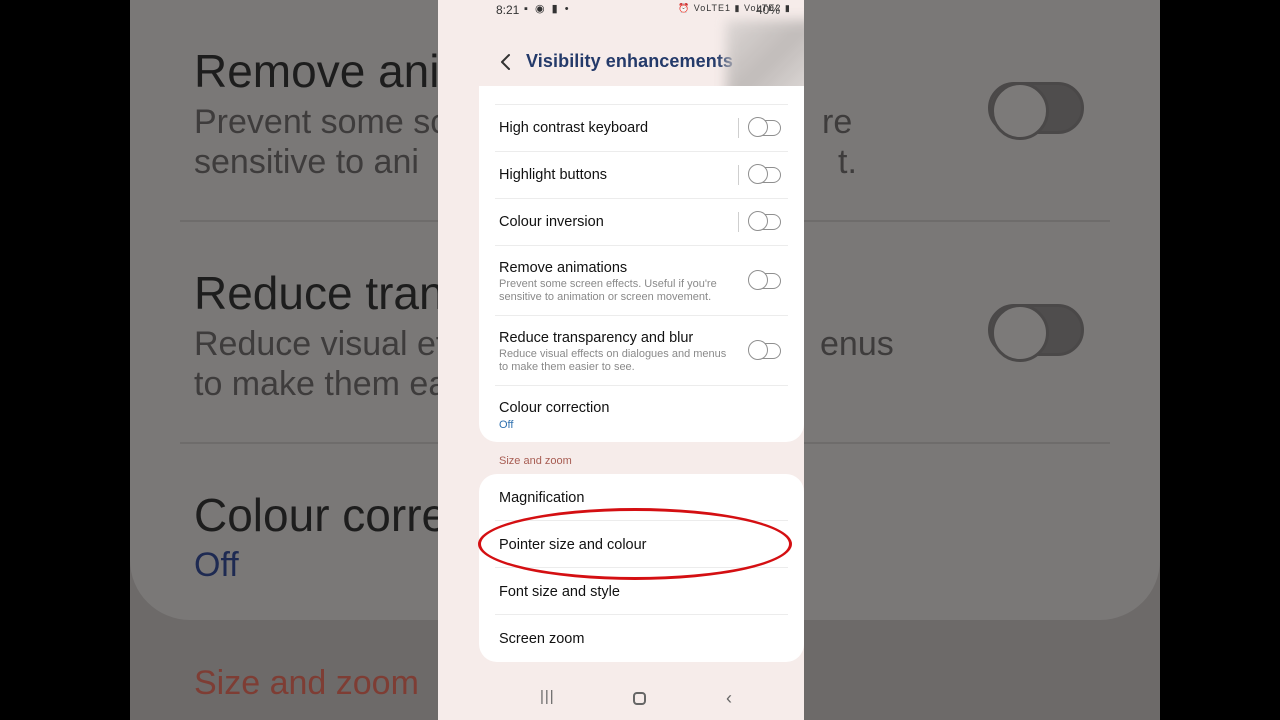 The image size is (1280, 720). What do you see at coordinates (567, 367) in the screenshot?
I see `list-item-subtitle: to make them easier to see.` at bounding box center [567, 367].